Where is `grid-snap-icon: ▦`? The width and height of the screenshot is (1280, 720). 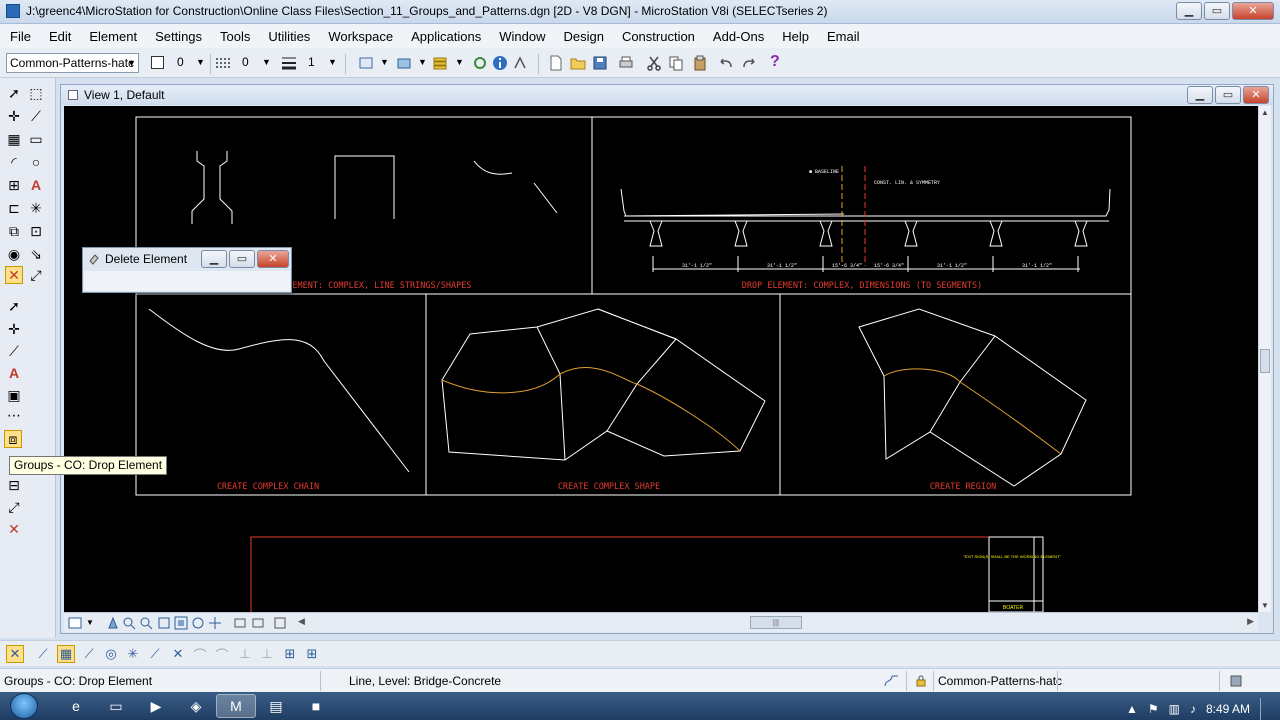 grid-snap-icon: ▦ is located at coordinates (66, 654).